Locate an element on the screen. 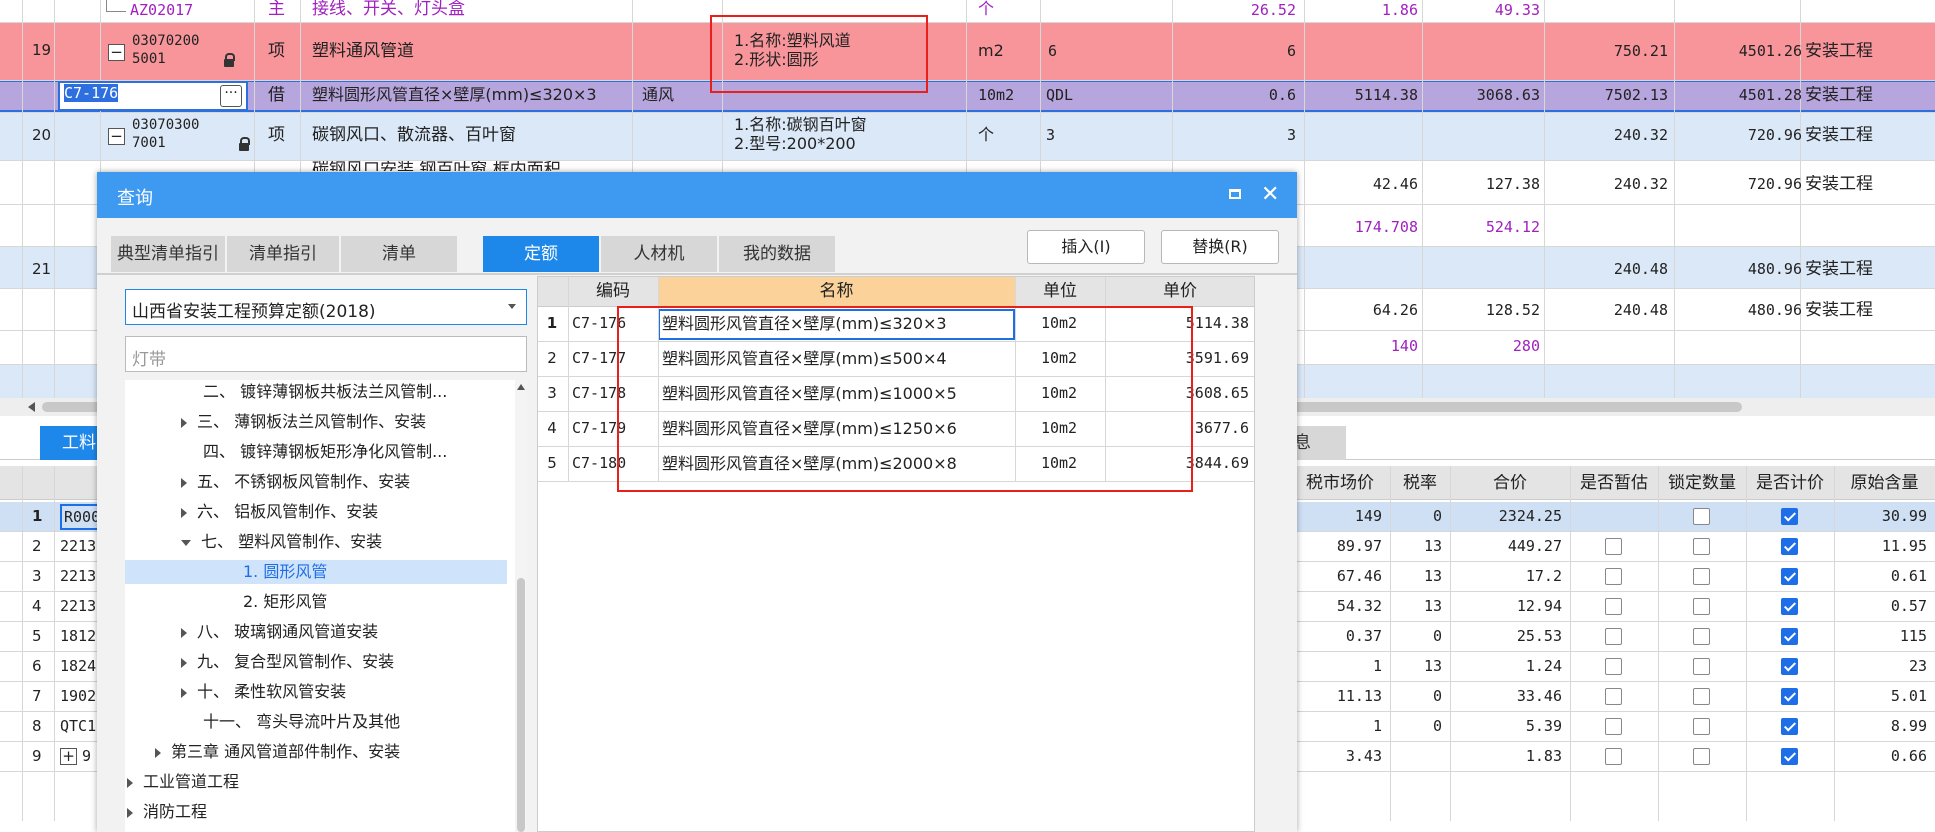 This screenshot has height=832, width=1935. tree-scrollbar is located at coordinates (521, 606).